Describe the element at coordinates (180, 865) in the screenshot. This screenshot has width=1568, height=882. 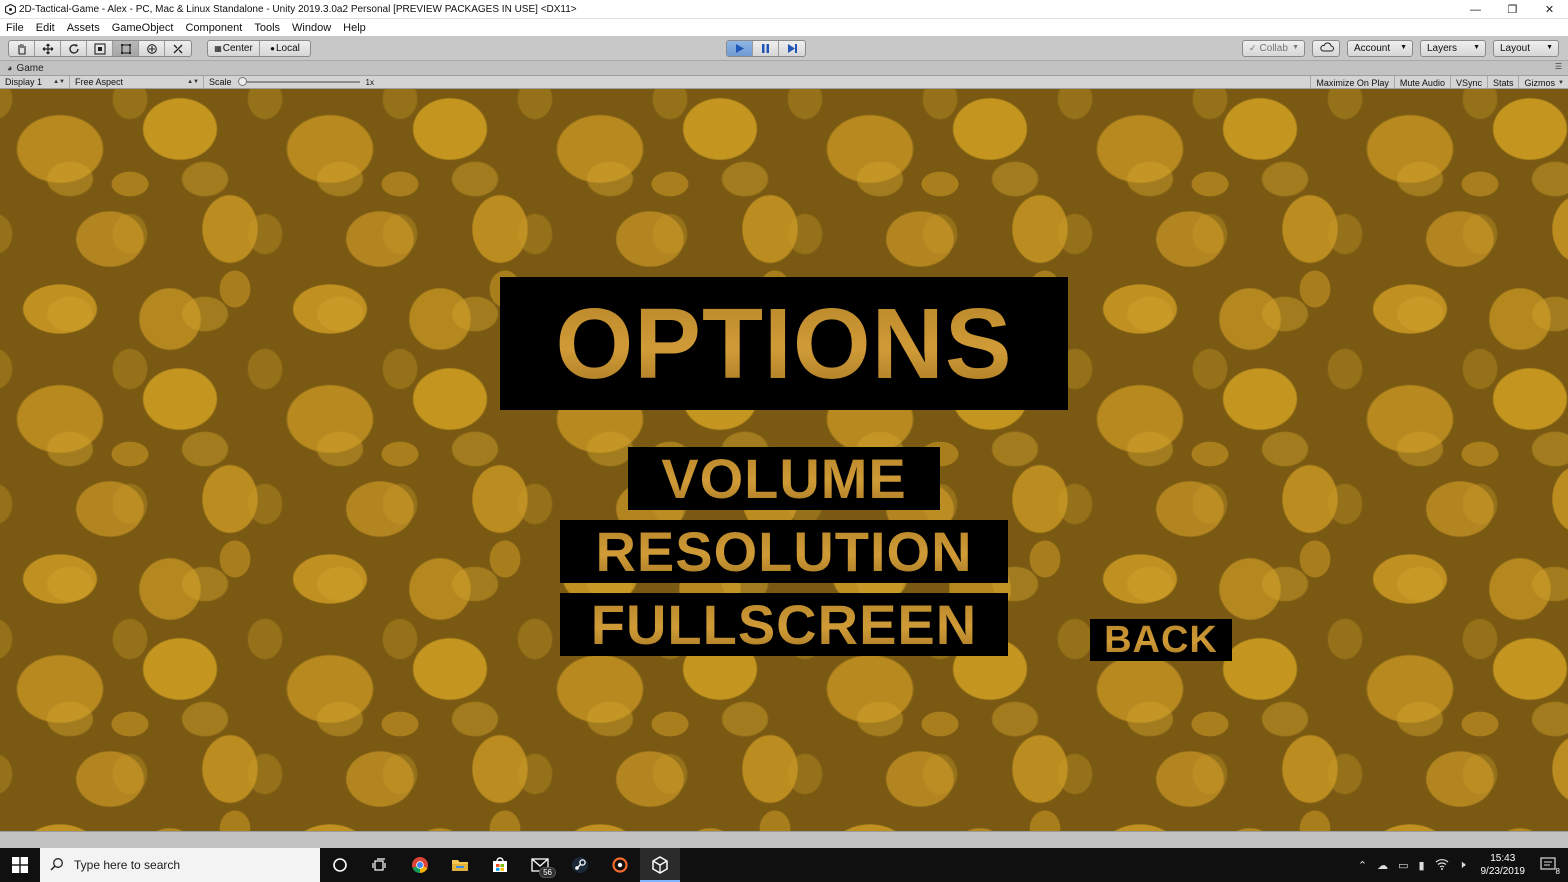
I see `taskbar-search: Type here to search` at that location.